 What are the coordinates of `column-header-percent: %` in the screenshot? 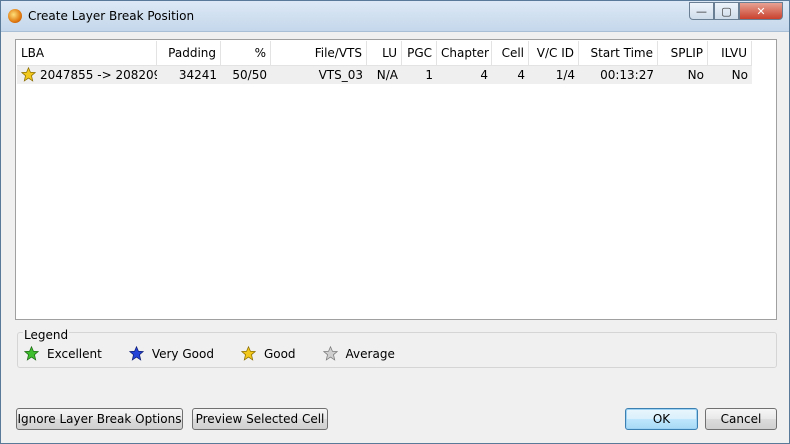 It's located at (246, 53).